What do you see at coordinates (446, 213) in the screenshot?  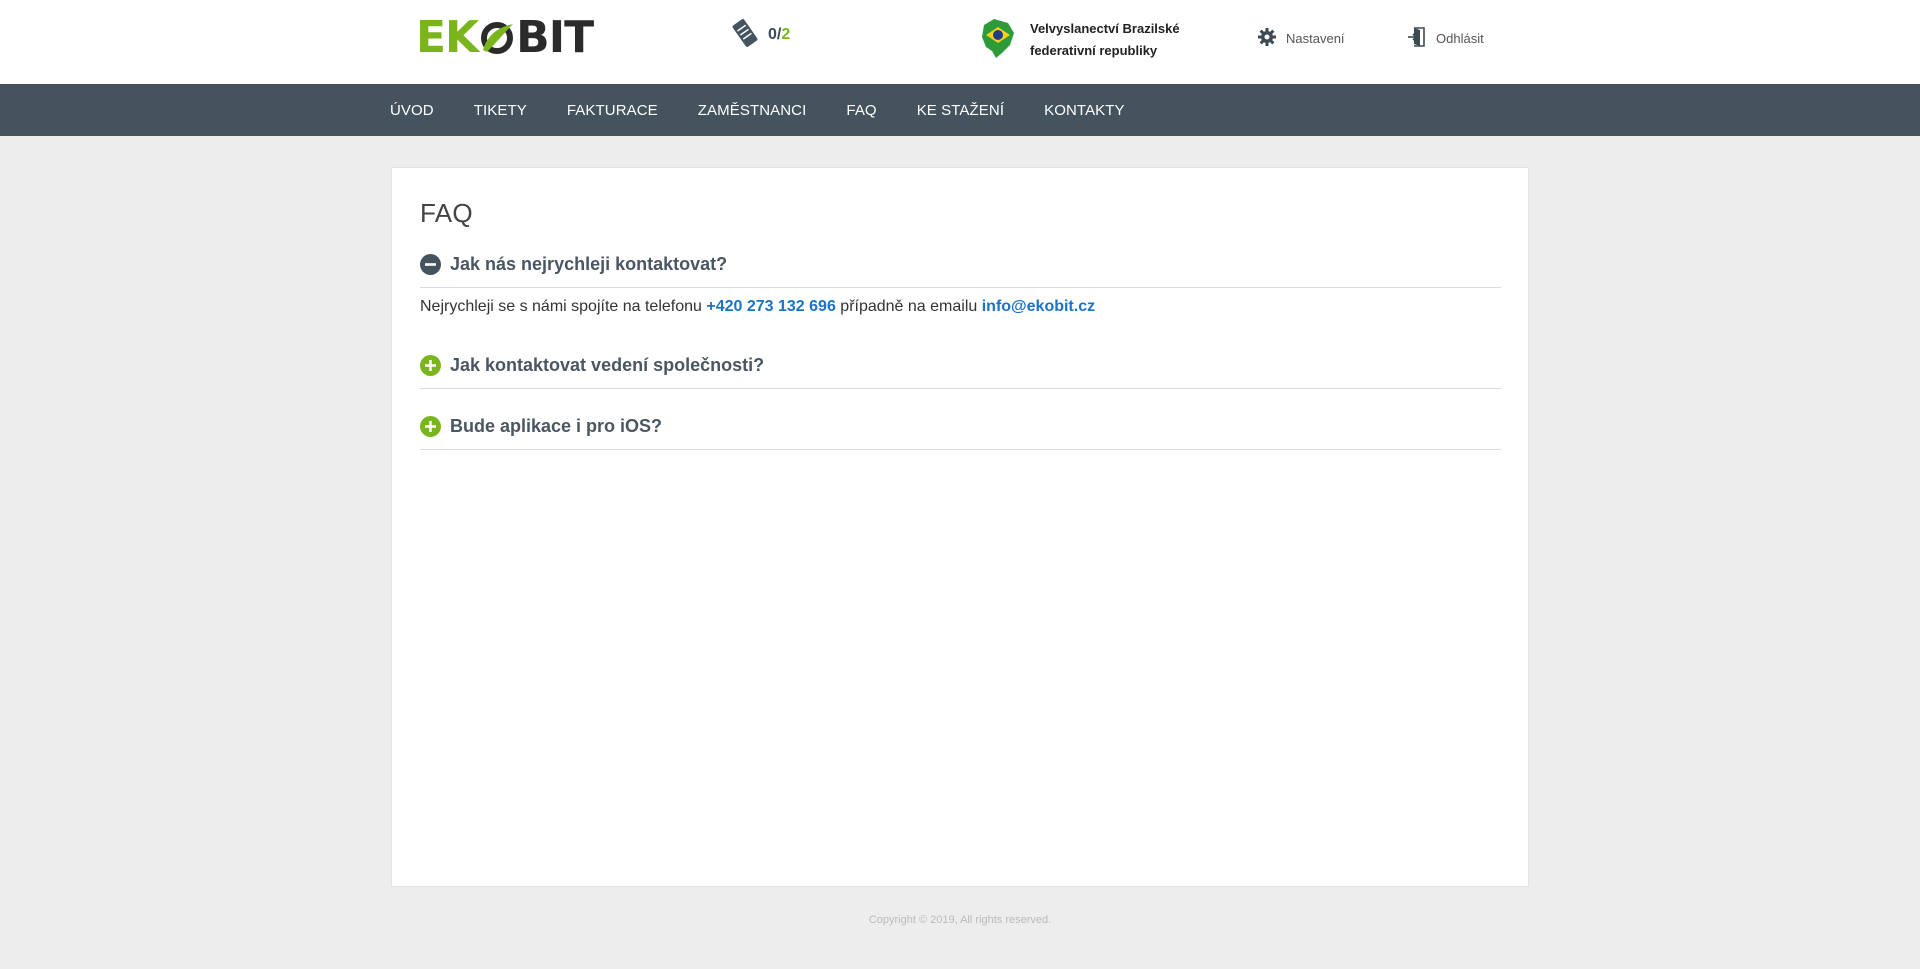 I see `page-title: FAQ` at bounding box center [446, 213].